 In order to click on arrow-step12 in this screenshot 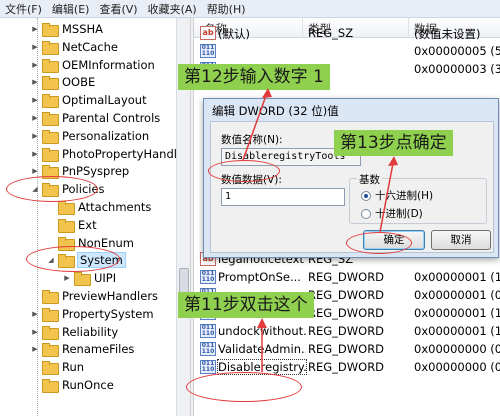, I will do `click(255, 125)`.